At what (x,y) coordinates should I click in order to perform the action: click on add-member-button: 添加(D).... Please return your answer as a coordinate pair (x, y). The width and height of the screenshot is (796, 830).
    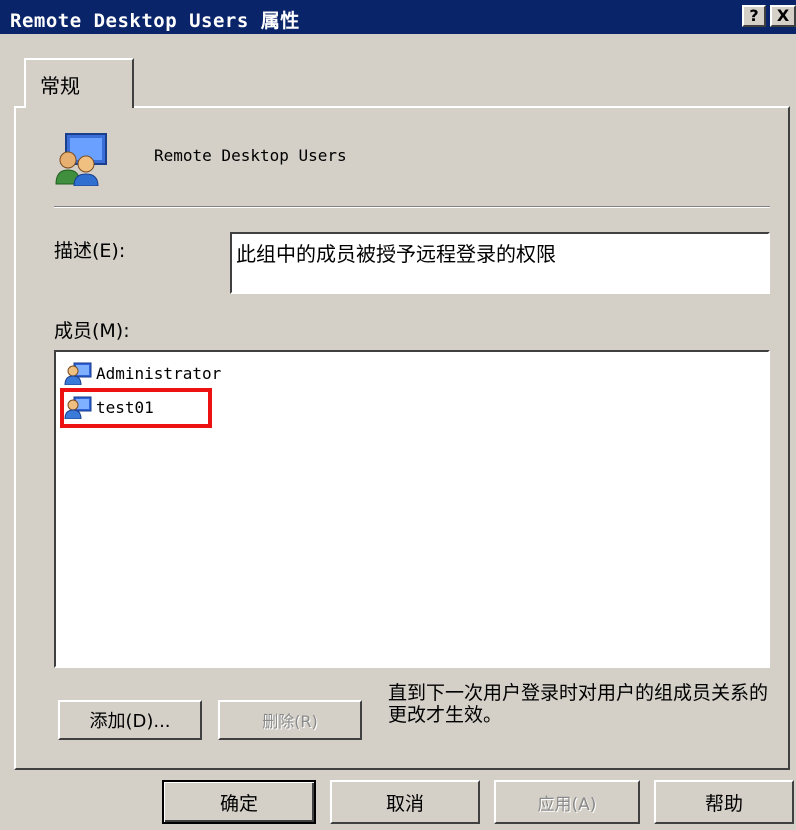
    Looking at the image, I should click on (130, 720).